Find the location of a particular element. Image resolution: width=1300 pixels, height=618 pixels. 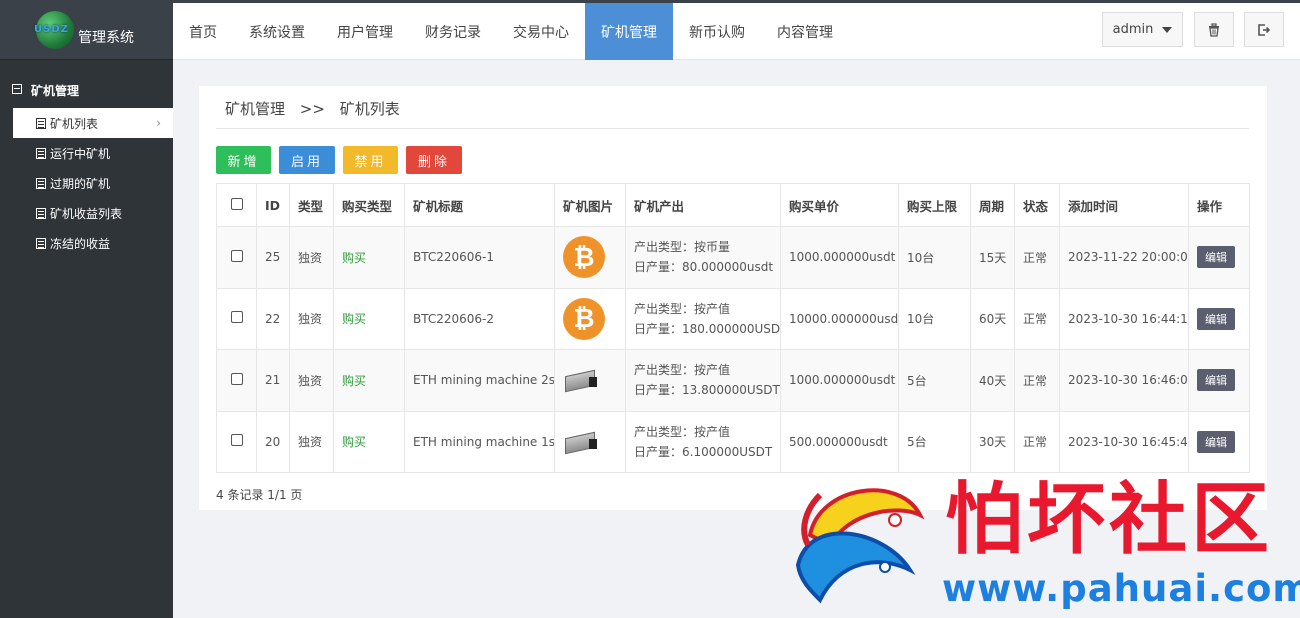

top-nav: 首页 系统设置 用户管理 财务记录 交易中心 矿机管理 新币认购 内容管理 is located at coordinates (511, 31).